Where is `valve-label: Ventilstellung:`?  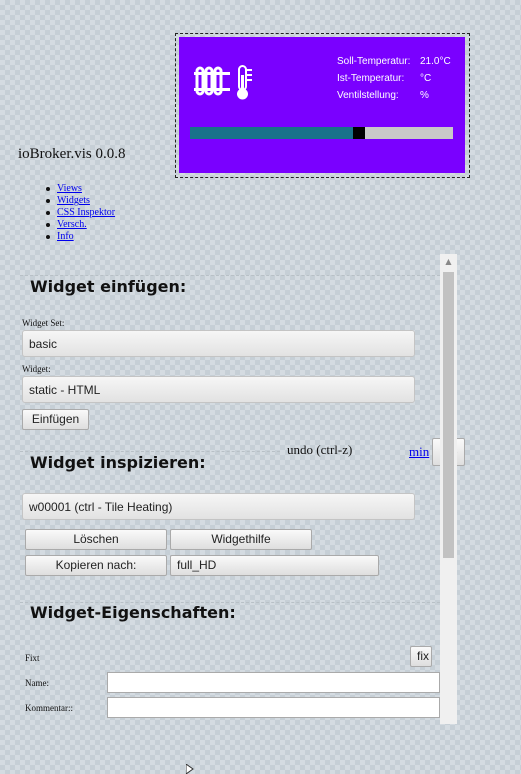 valve-label: Ventilstellung: is located at coordinates (368, 95).